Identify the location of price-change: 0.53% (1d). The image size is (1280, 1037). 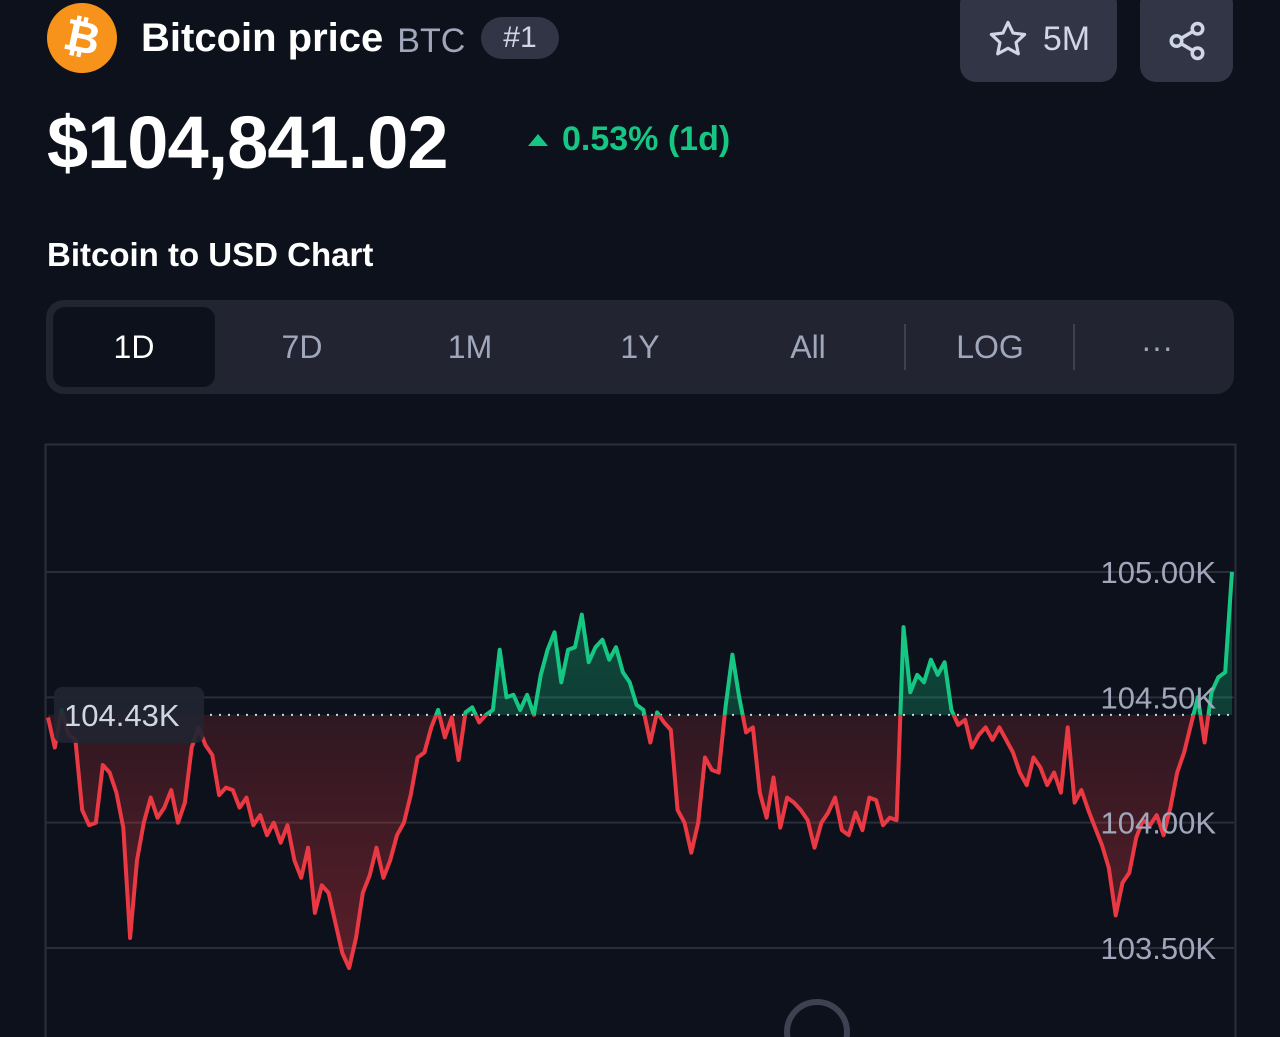
(628, 139).